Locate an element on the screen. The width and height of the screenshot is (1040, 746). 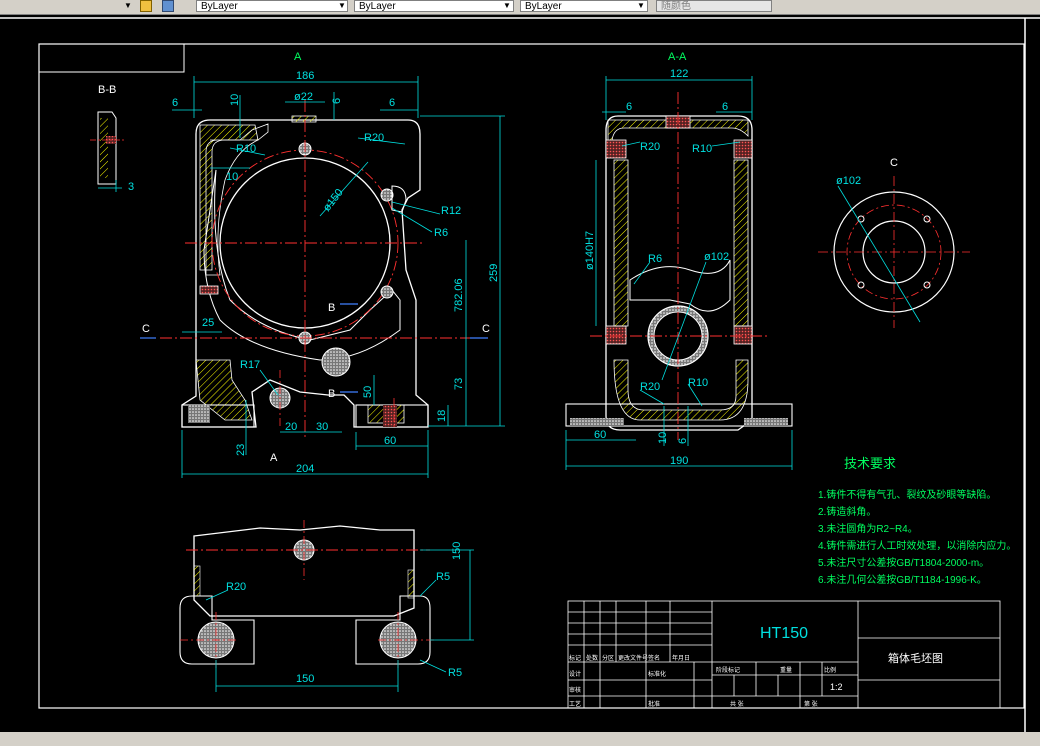
dim-radius: R12 is located at coordinates (451, 211).